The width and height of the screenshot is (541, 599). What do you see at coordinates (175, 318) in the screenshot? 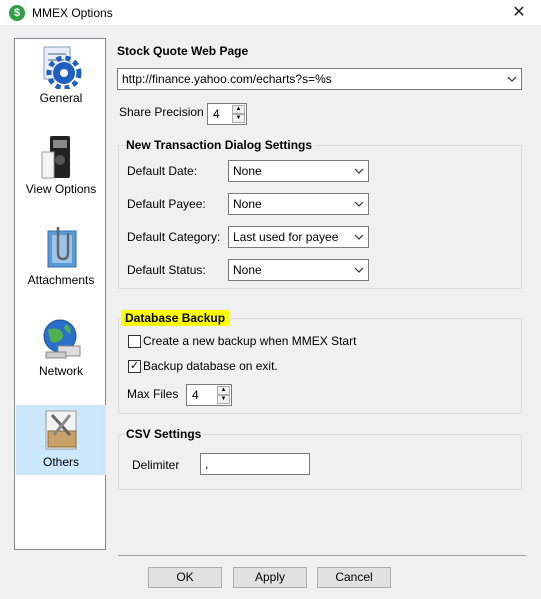
I see `database-backup-heading: Database Backup` at bounding box center [175, 318].